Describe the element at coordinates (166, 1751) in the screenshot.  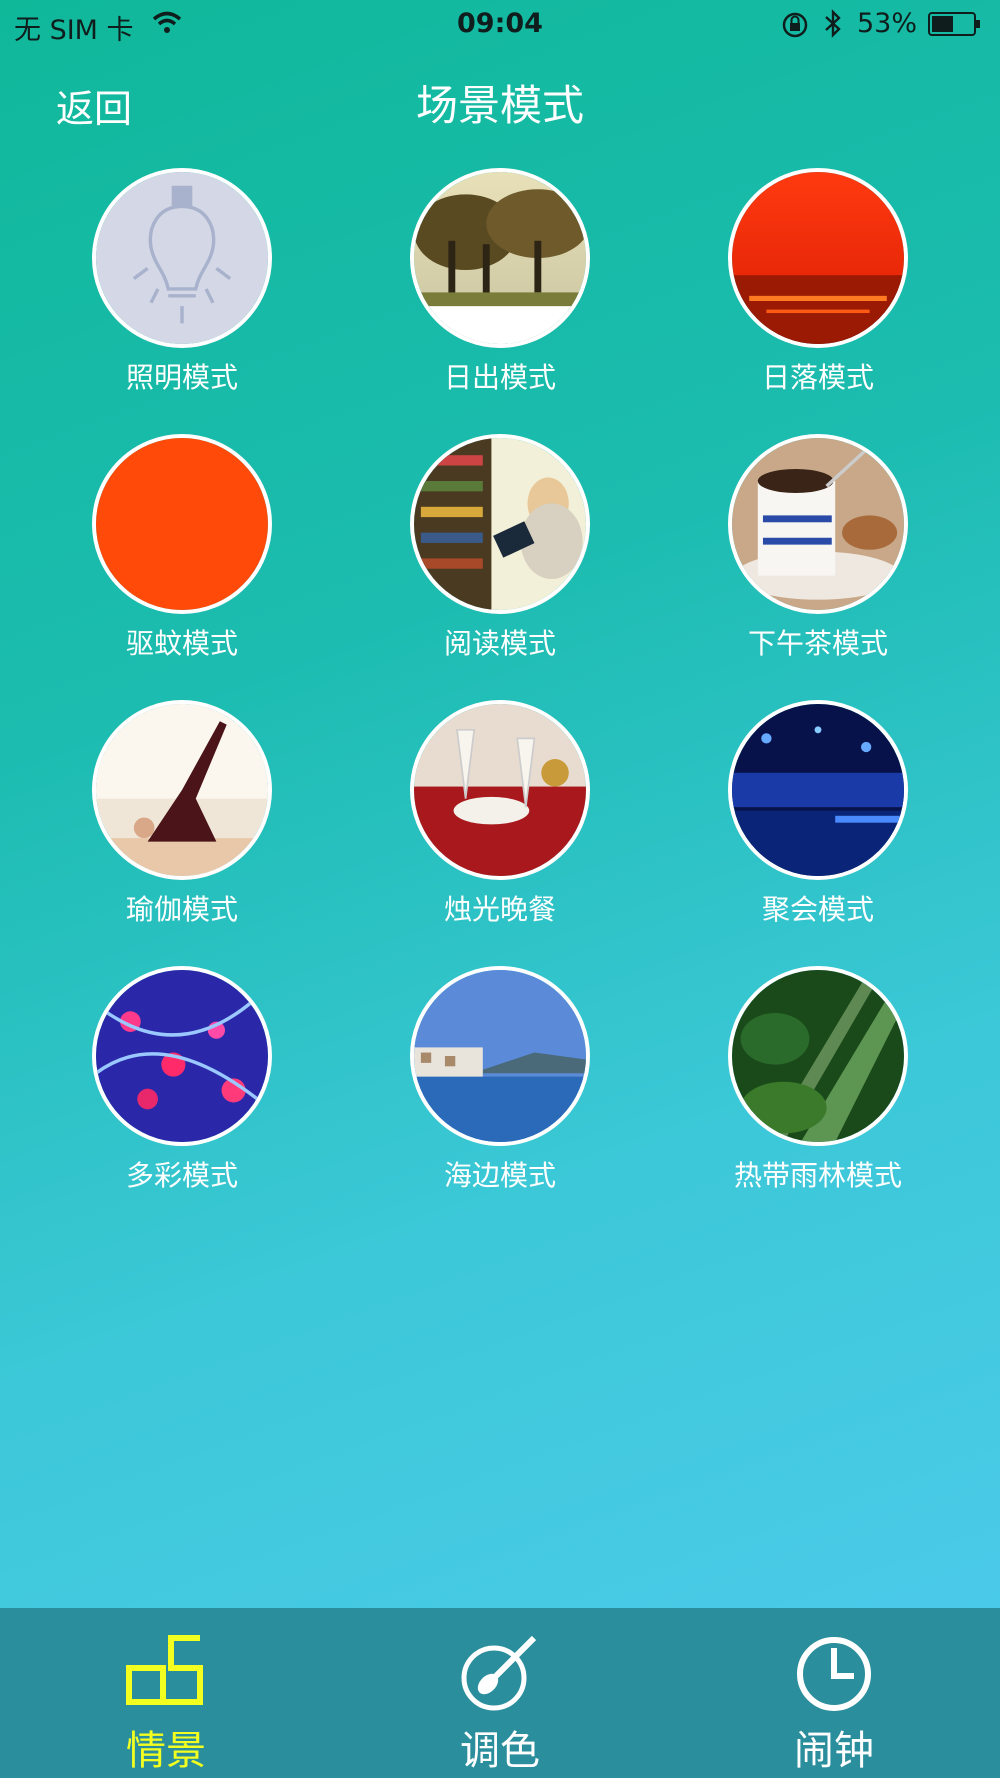
I see `tab-label: 情景` at that location.